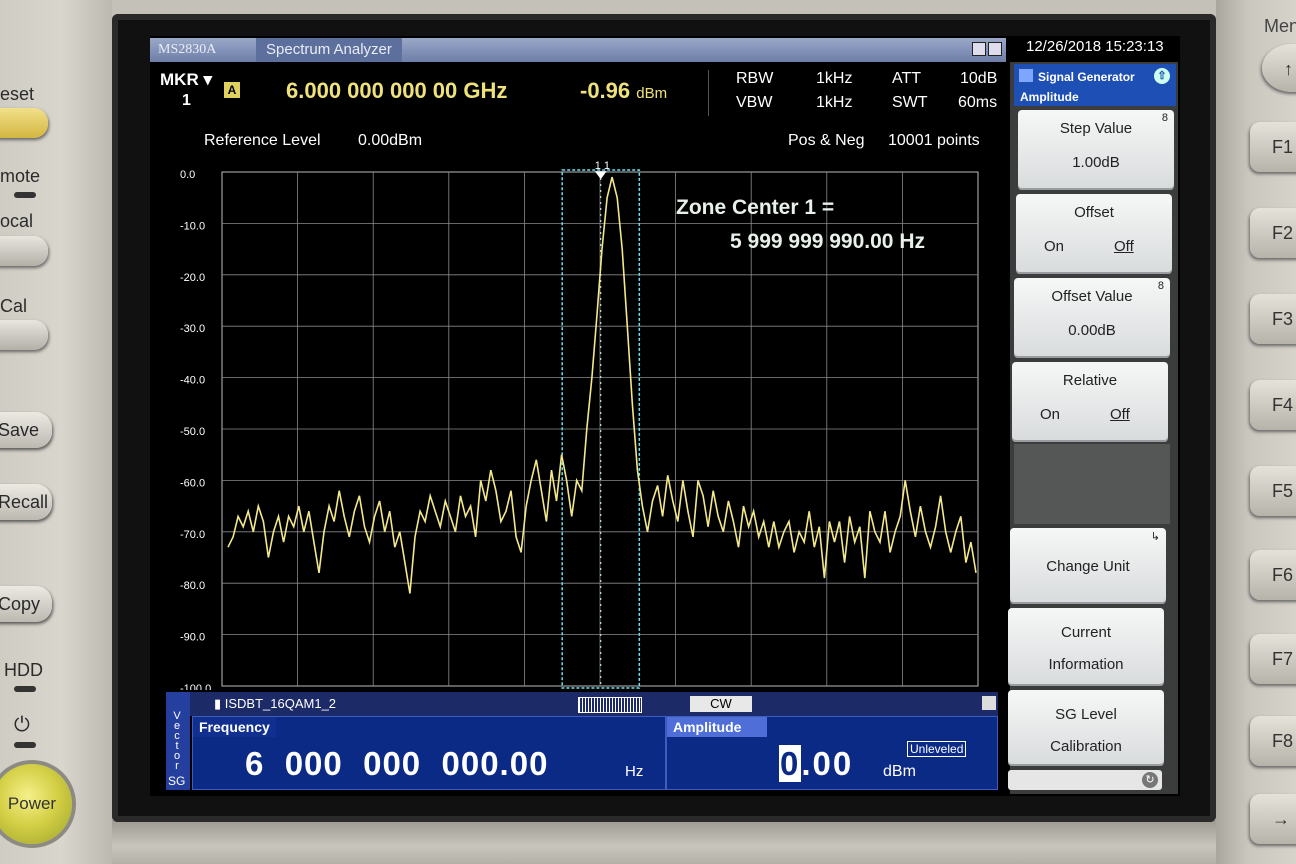 The image size is (1296, 864). I want to click on att-label: ATT, so click(907, 78).